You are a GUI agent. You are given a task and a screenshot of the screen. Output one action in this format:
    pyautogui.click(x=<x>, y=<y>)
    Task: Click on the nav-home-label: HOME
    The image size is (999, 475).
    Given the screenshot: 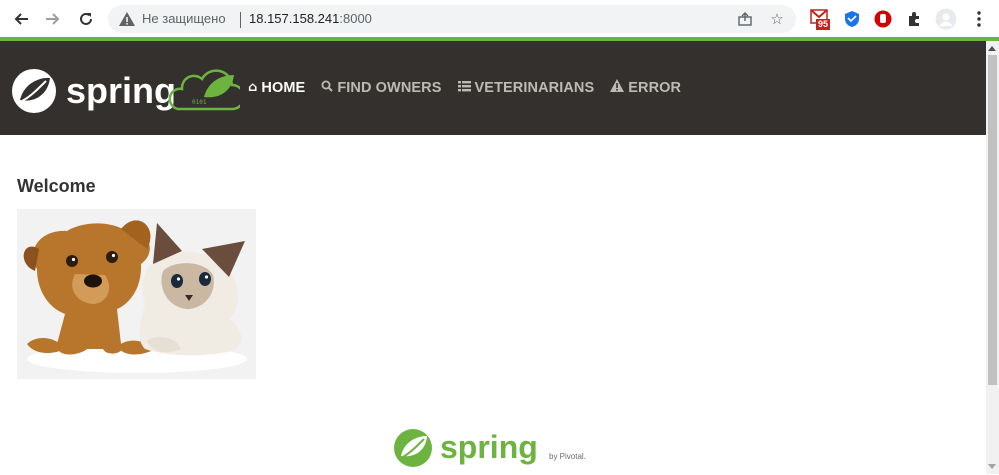 What is the action you would take?
    pyautogui.click(x=283, y=87)
    